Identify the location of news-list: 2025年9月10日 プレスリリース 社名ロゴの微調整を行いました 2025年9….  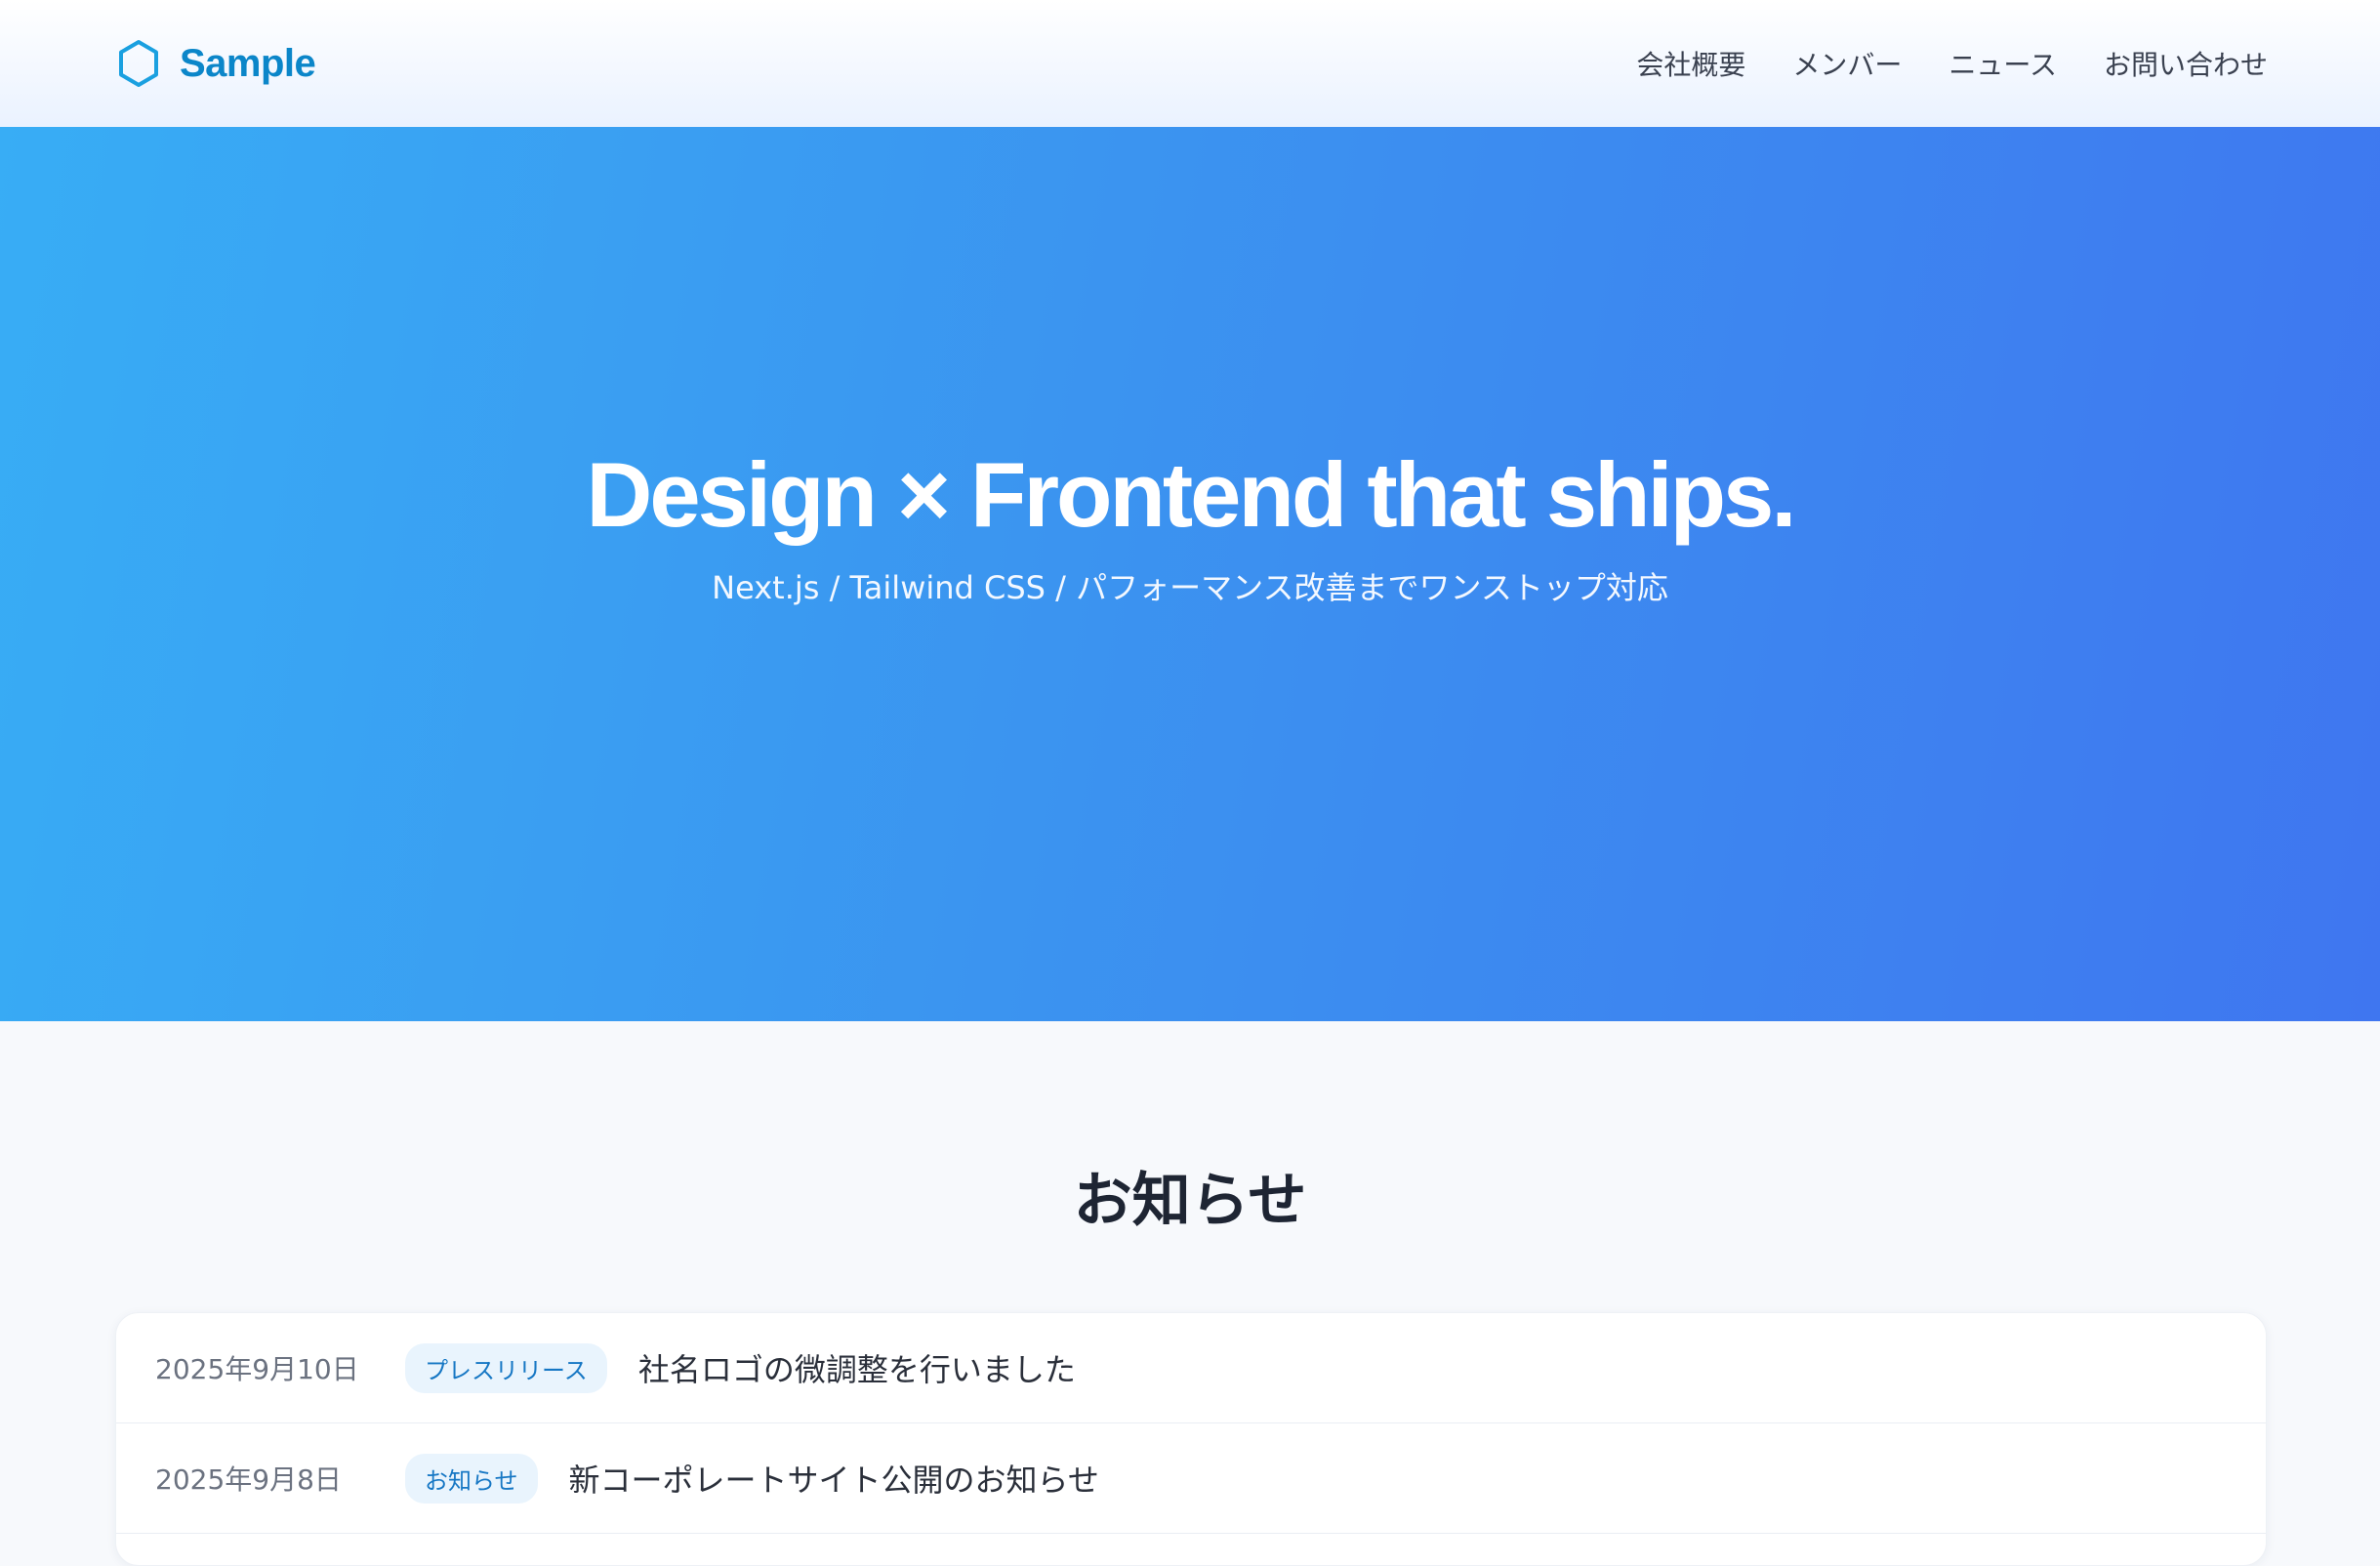
(1191, 1439).